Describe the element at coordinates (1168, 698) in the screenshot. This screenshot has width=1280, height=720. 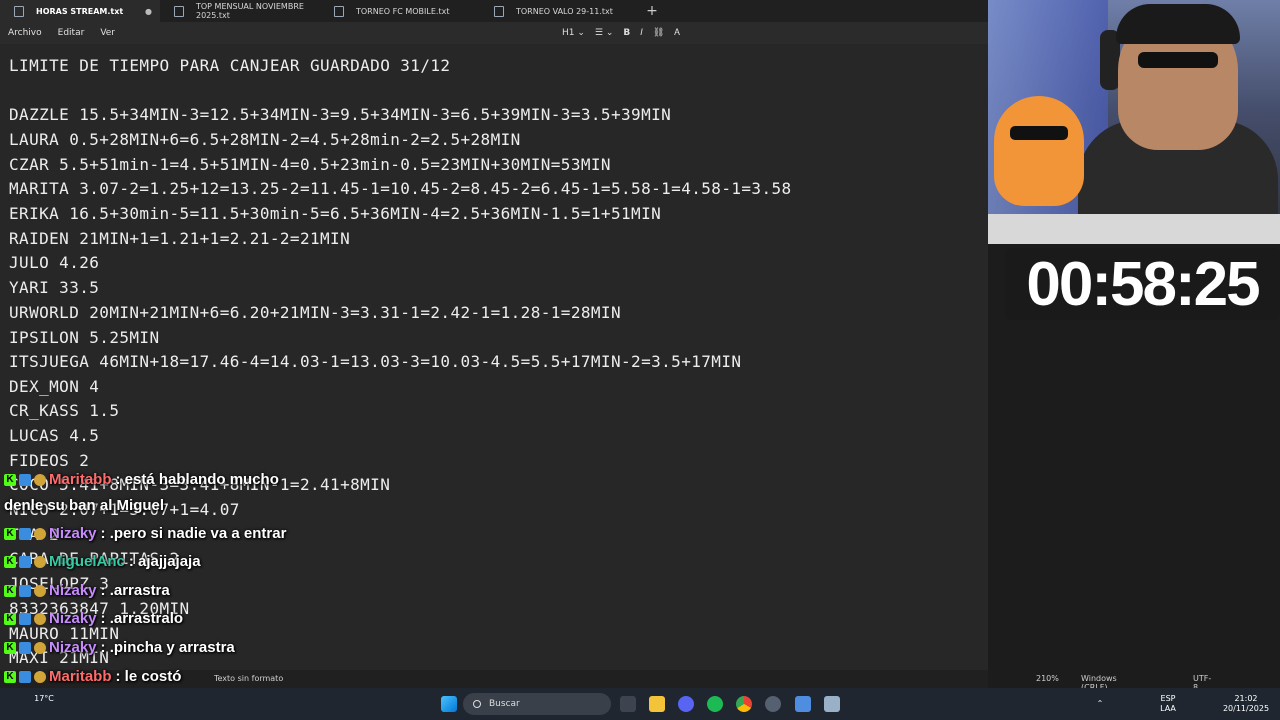
I see `language-line-1: ESP` at that location.